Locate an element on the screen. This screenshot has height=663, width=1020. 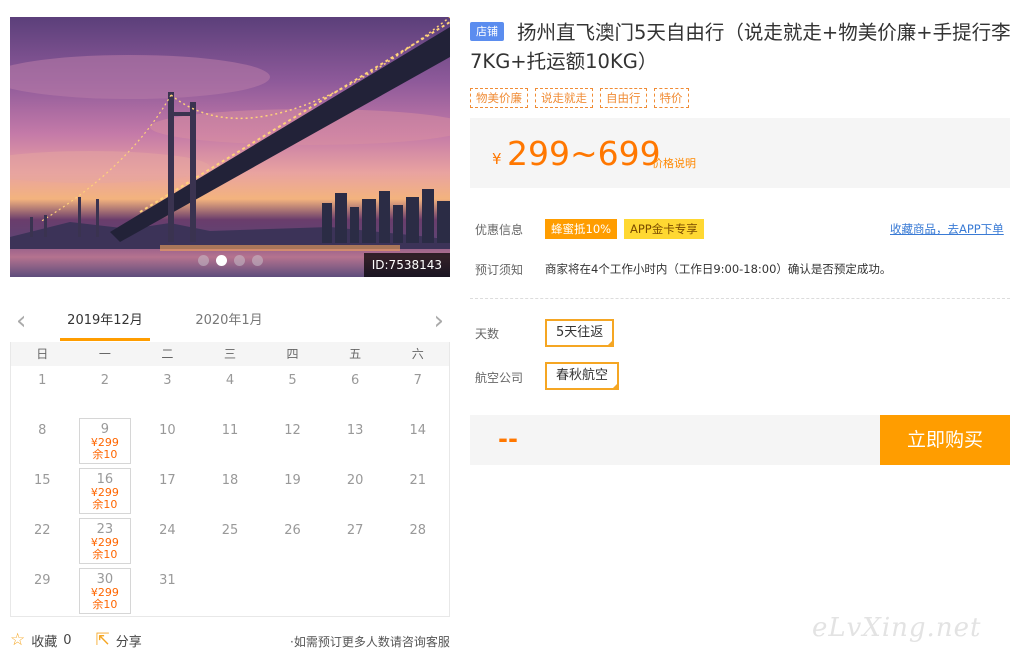
day-number: 19 is located at coordinates (292, 480).